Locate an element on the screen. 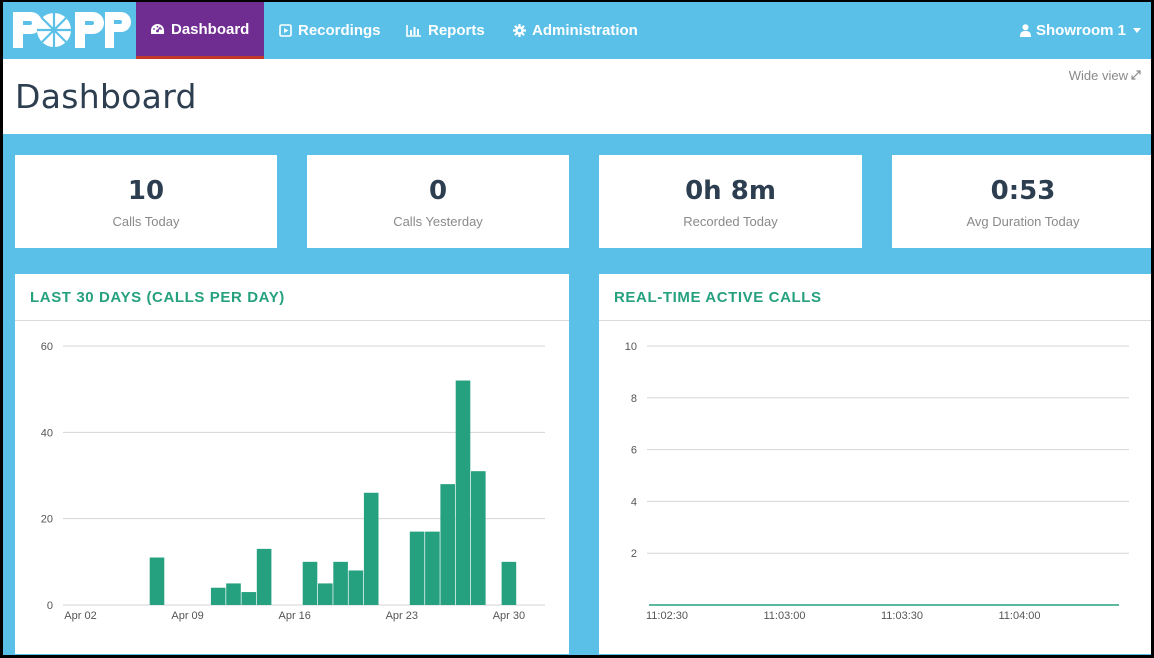 This screenshot has height=658, width=1154. y-tick-label: 20 is located at coordinates (47, 520).